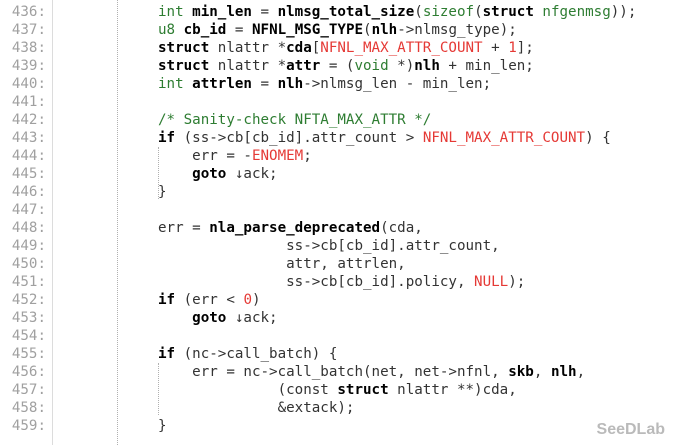  Describe the element at coordinates (252, 174) in the screenshot. I see `code-token: ↓ack;` at that location.